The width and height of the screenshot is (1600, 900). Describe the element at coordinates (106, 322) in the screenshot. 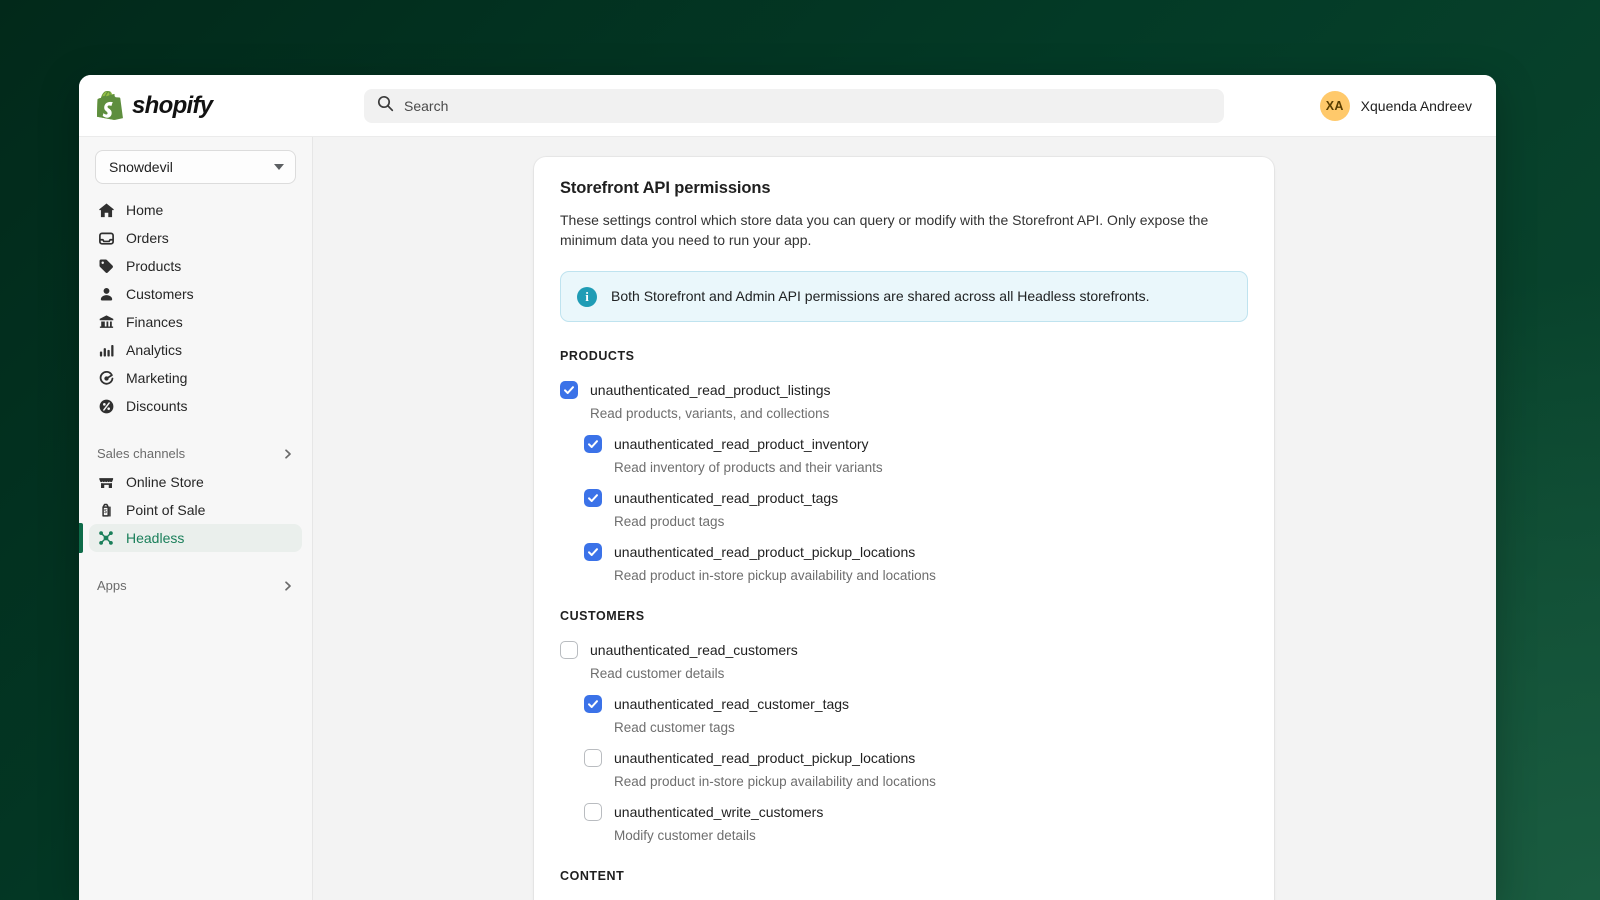

I see `finances-bank-icon` at that location.